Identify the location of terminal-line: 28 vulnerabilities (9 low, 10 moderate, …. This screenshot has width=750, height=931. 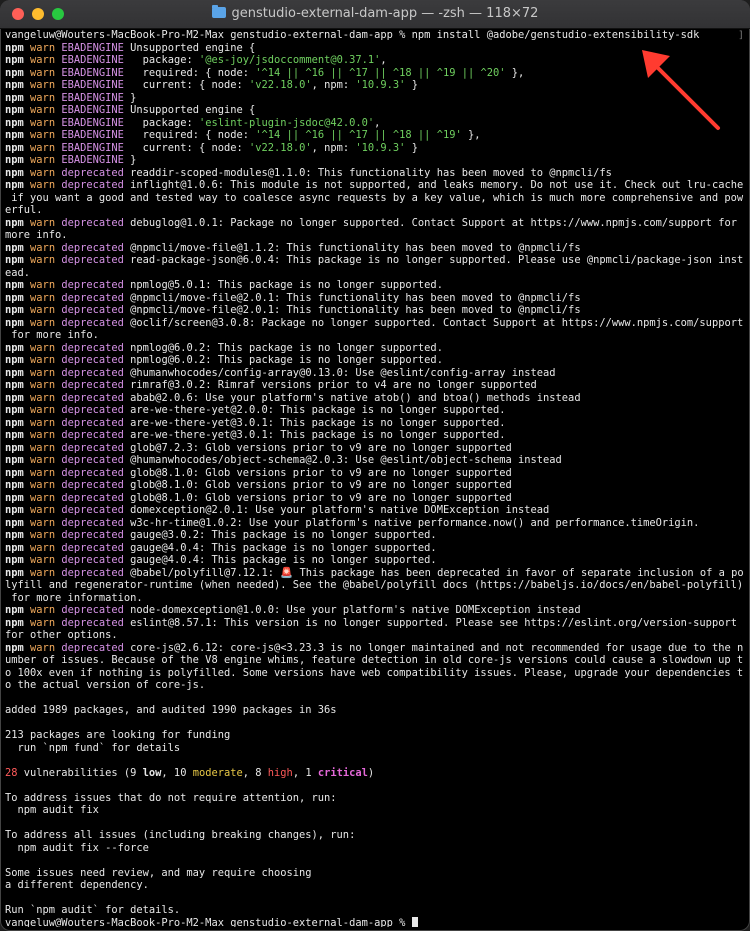
(190, 772).